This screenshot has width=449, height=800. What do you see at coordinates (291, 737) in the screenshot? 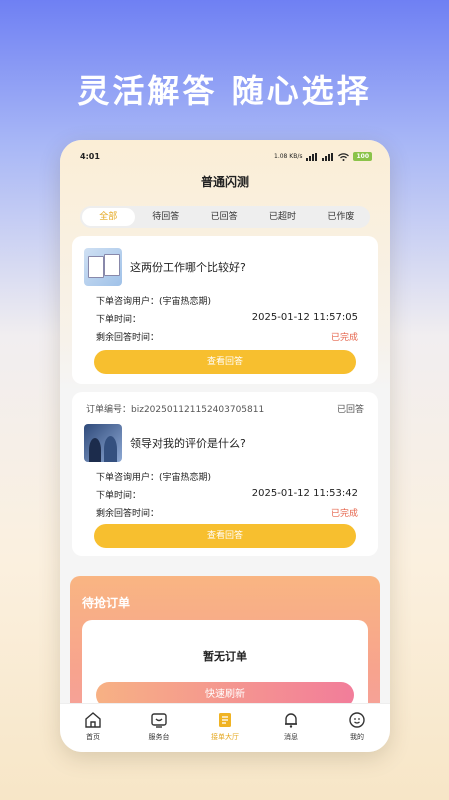
I see `tabbar-label: 消息` at bounding box center [291, 737].